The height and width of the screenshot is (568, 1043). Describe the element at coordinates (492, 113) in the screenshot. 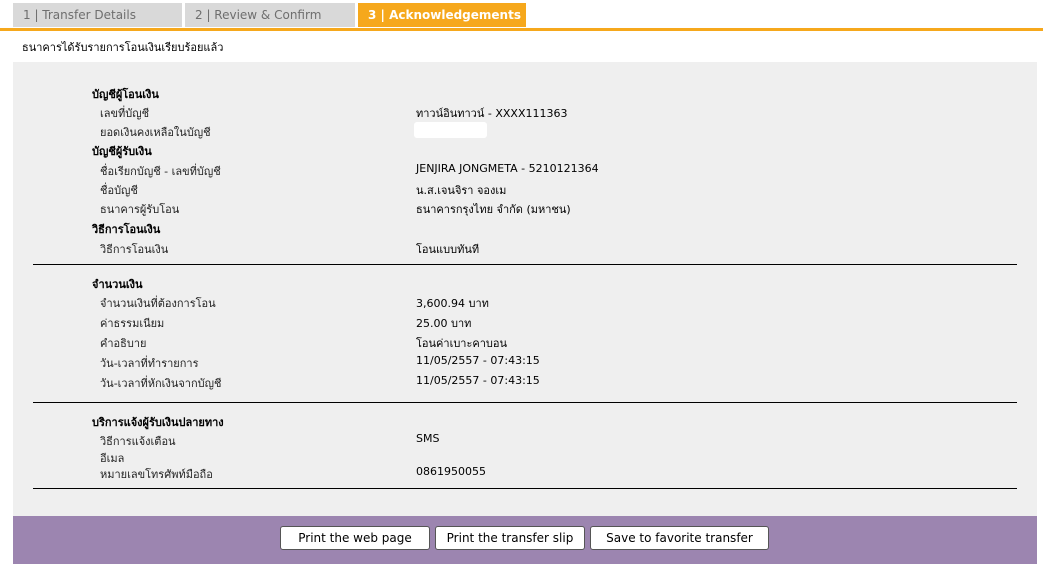

I see `from-account-number-value: ทาวน์อินทาวน์ - XXXX111363` at that location.